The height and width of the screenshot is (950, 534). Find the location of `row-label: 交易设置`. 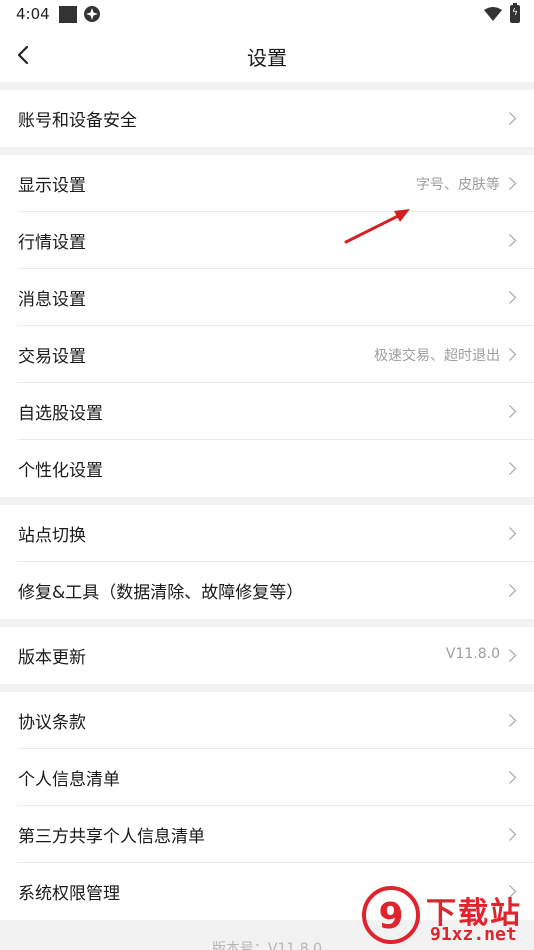

row-label: 交易设置 is located at coordinates (52, 357).